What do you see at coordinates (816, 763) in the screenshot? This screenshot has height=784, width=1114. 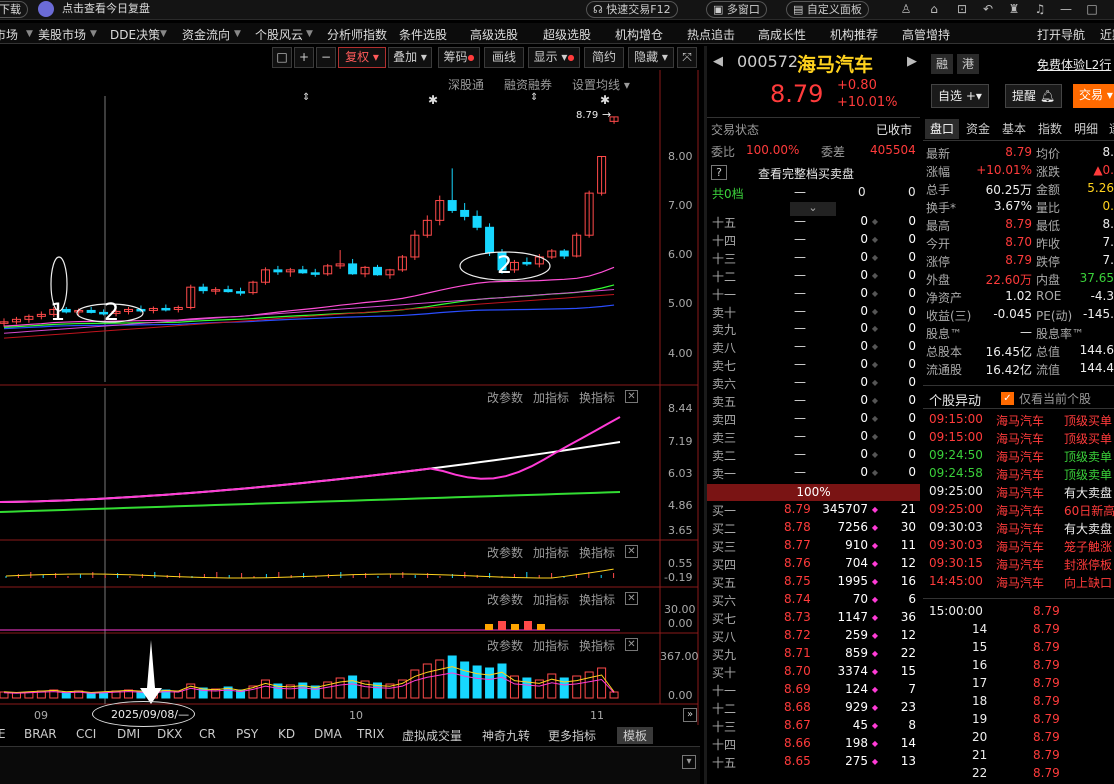 I see `buy-level-row: 十五 8.65 275 ◆ 13` at bounding box center [816, 763].